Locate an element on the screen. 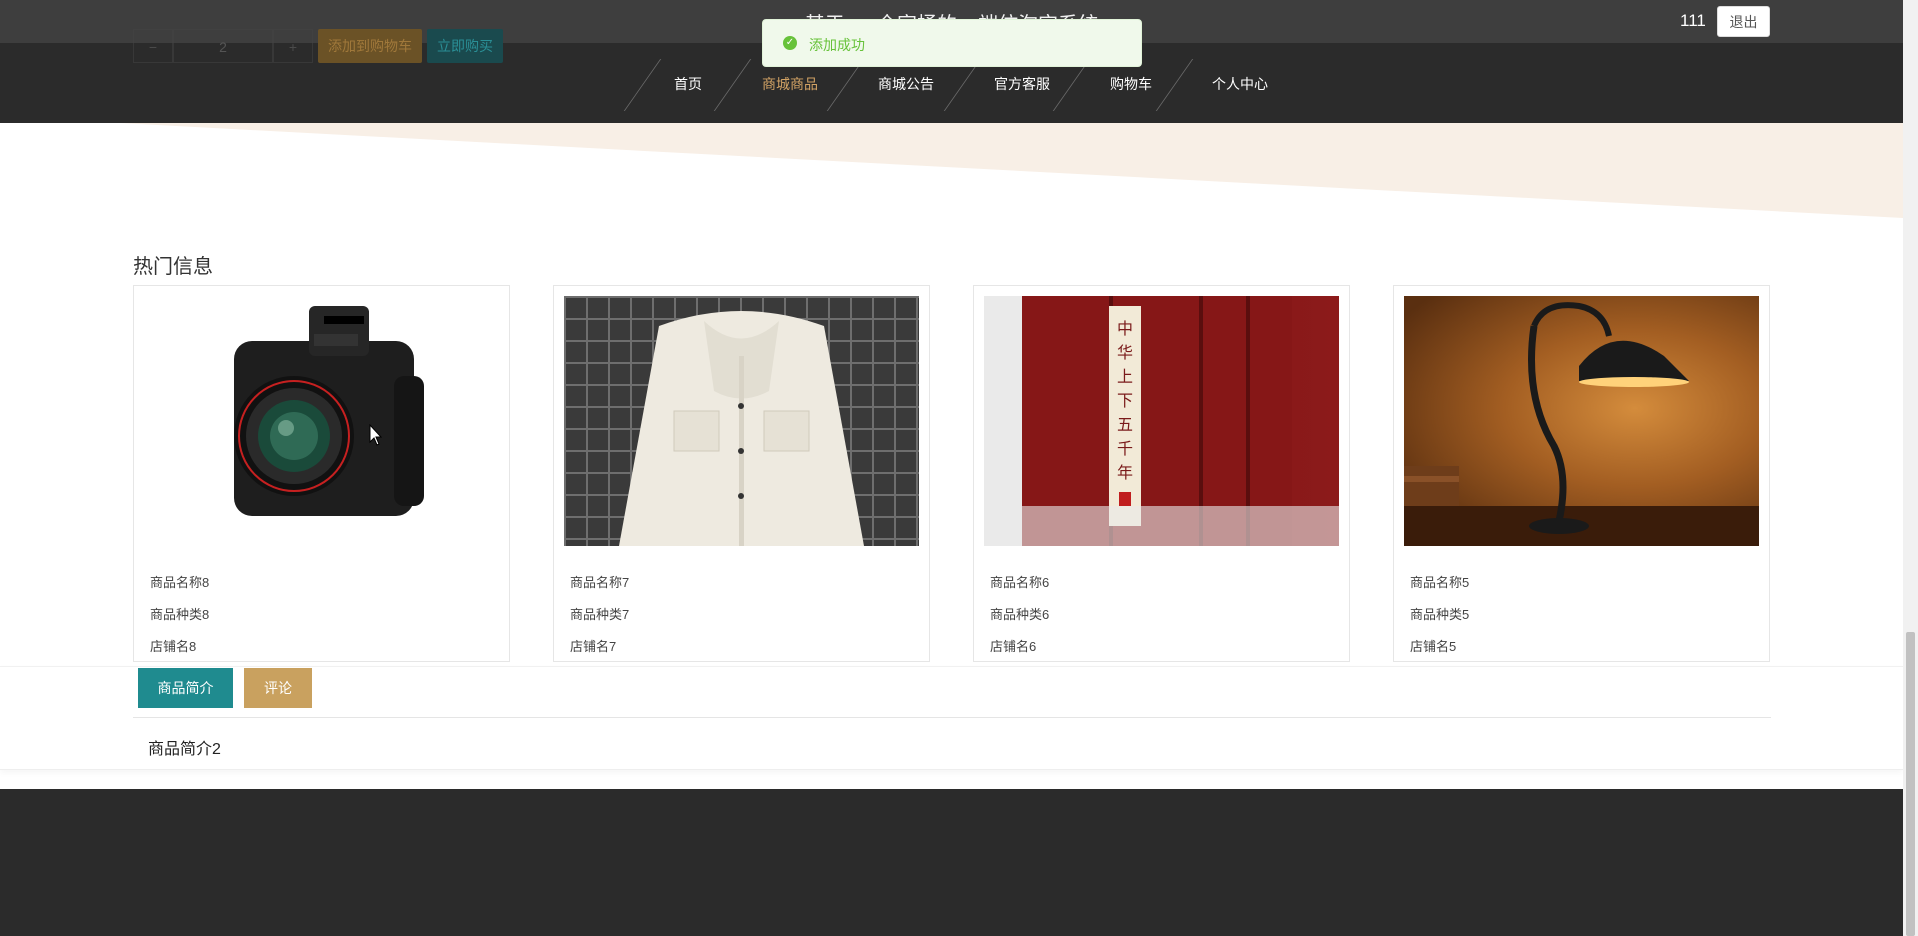 The height and width of the screenshot is (936, 1918). product-shop: 店铺名7 is located at coordinates (593, 646).